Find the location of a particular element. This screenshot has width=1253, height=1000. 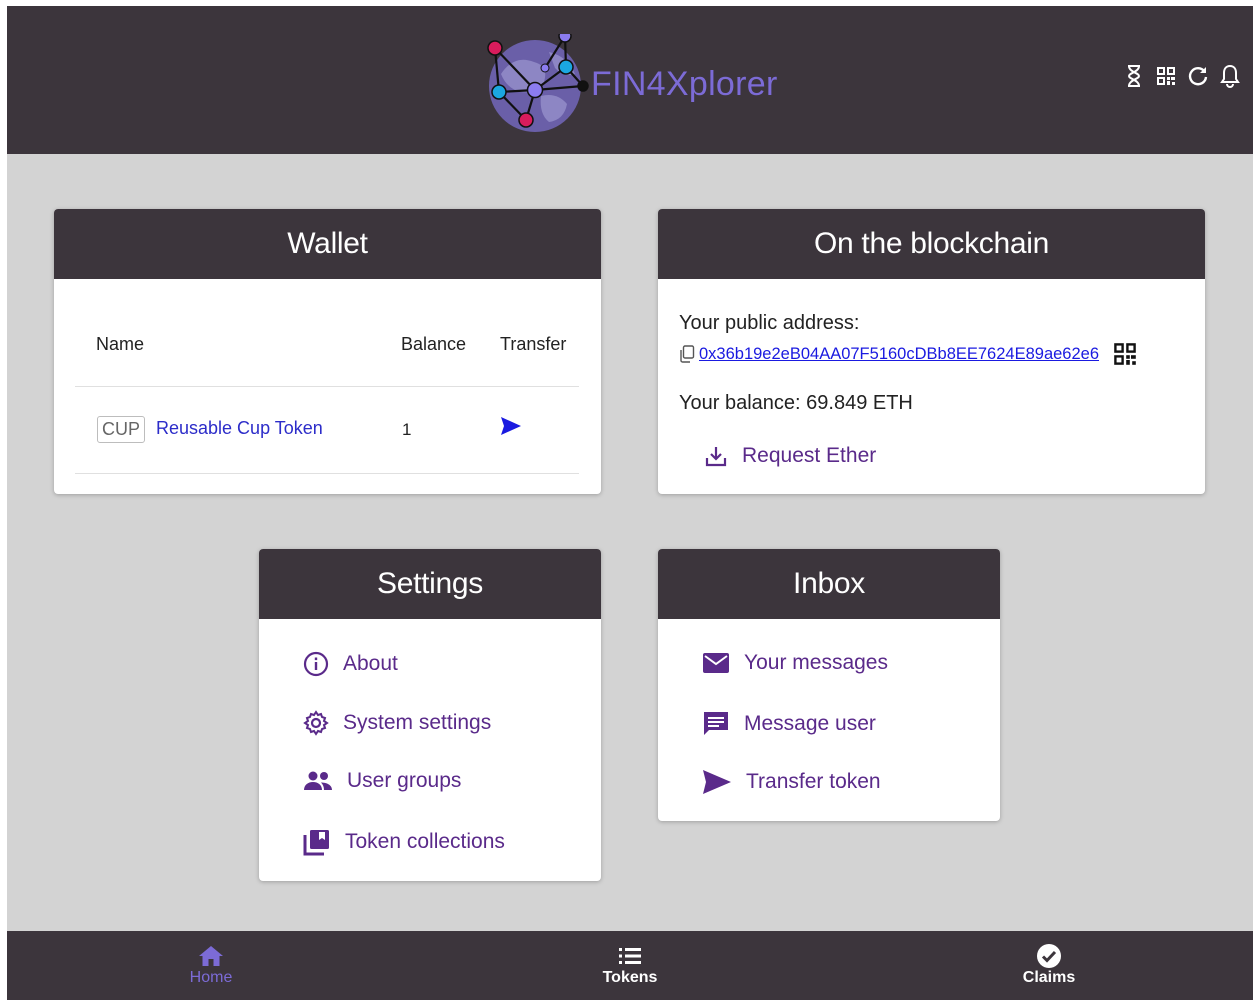

download-icon is located at coordinates (716, 457).